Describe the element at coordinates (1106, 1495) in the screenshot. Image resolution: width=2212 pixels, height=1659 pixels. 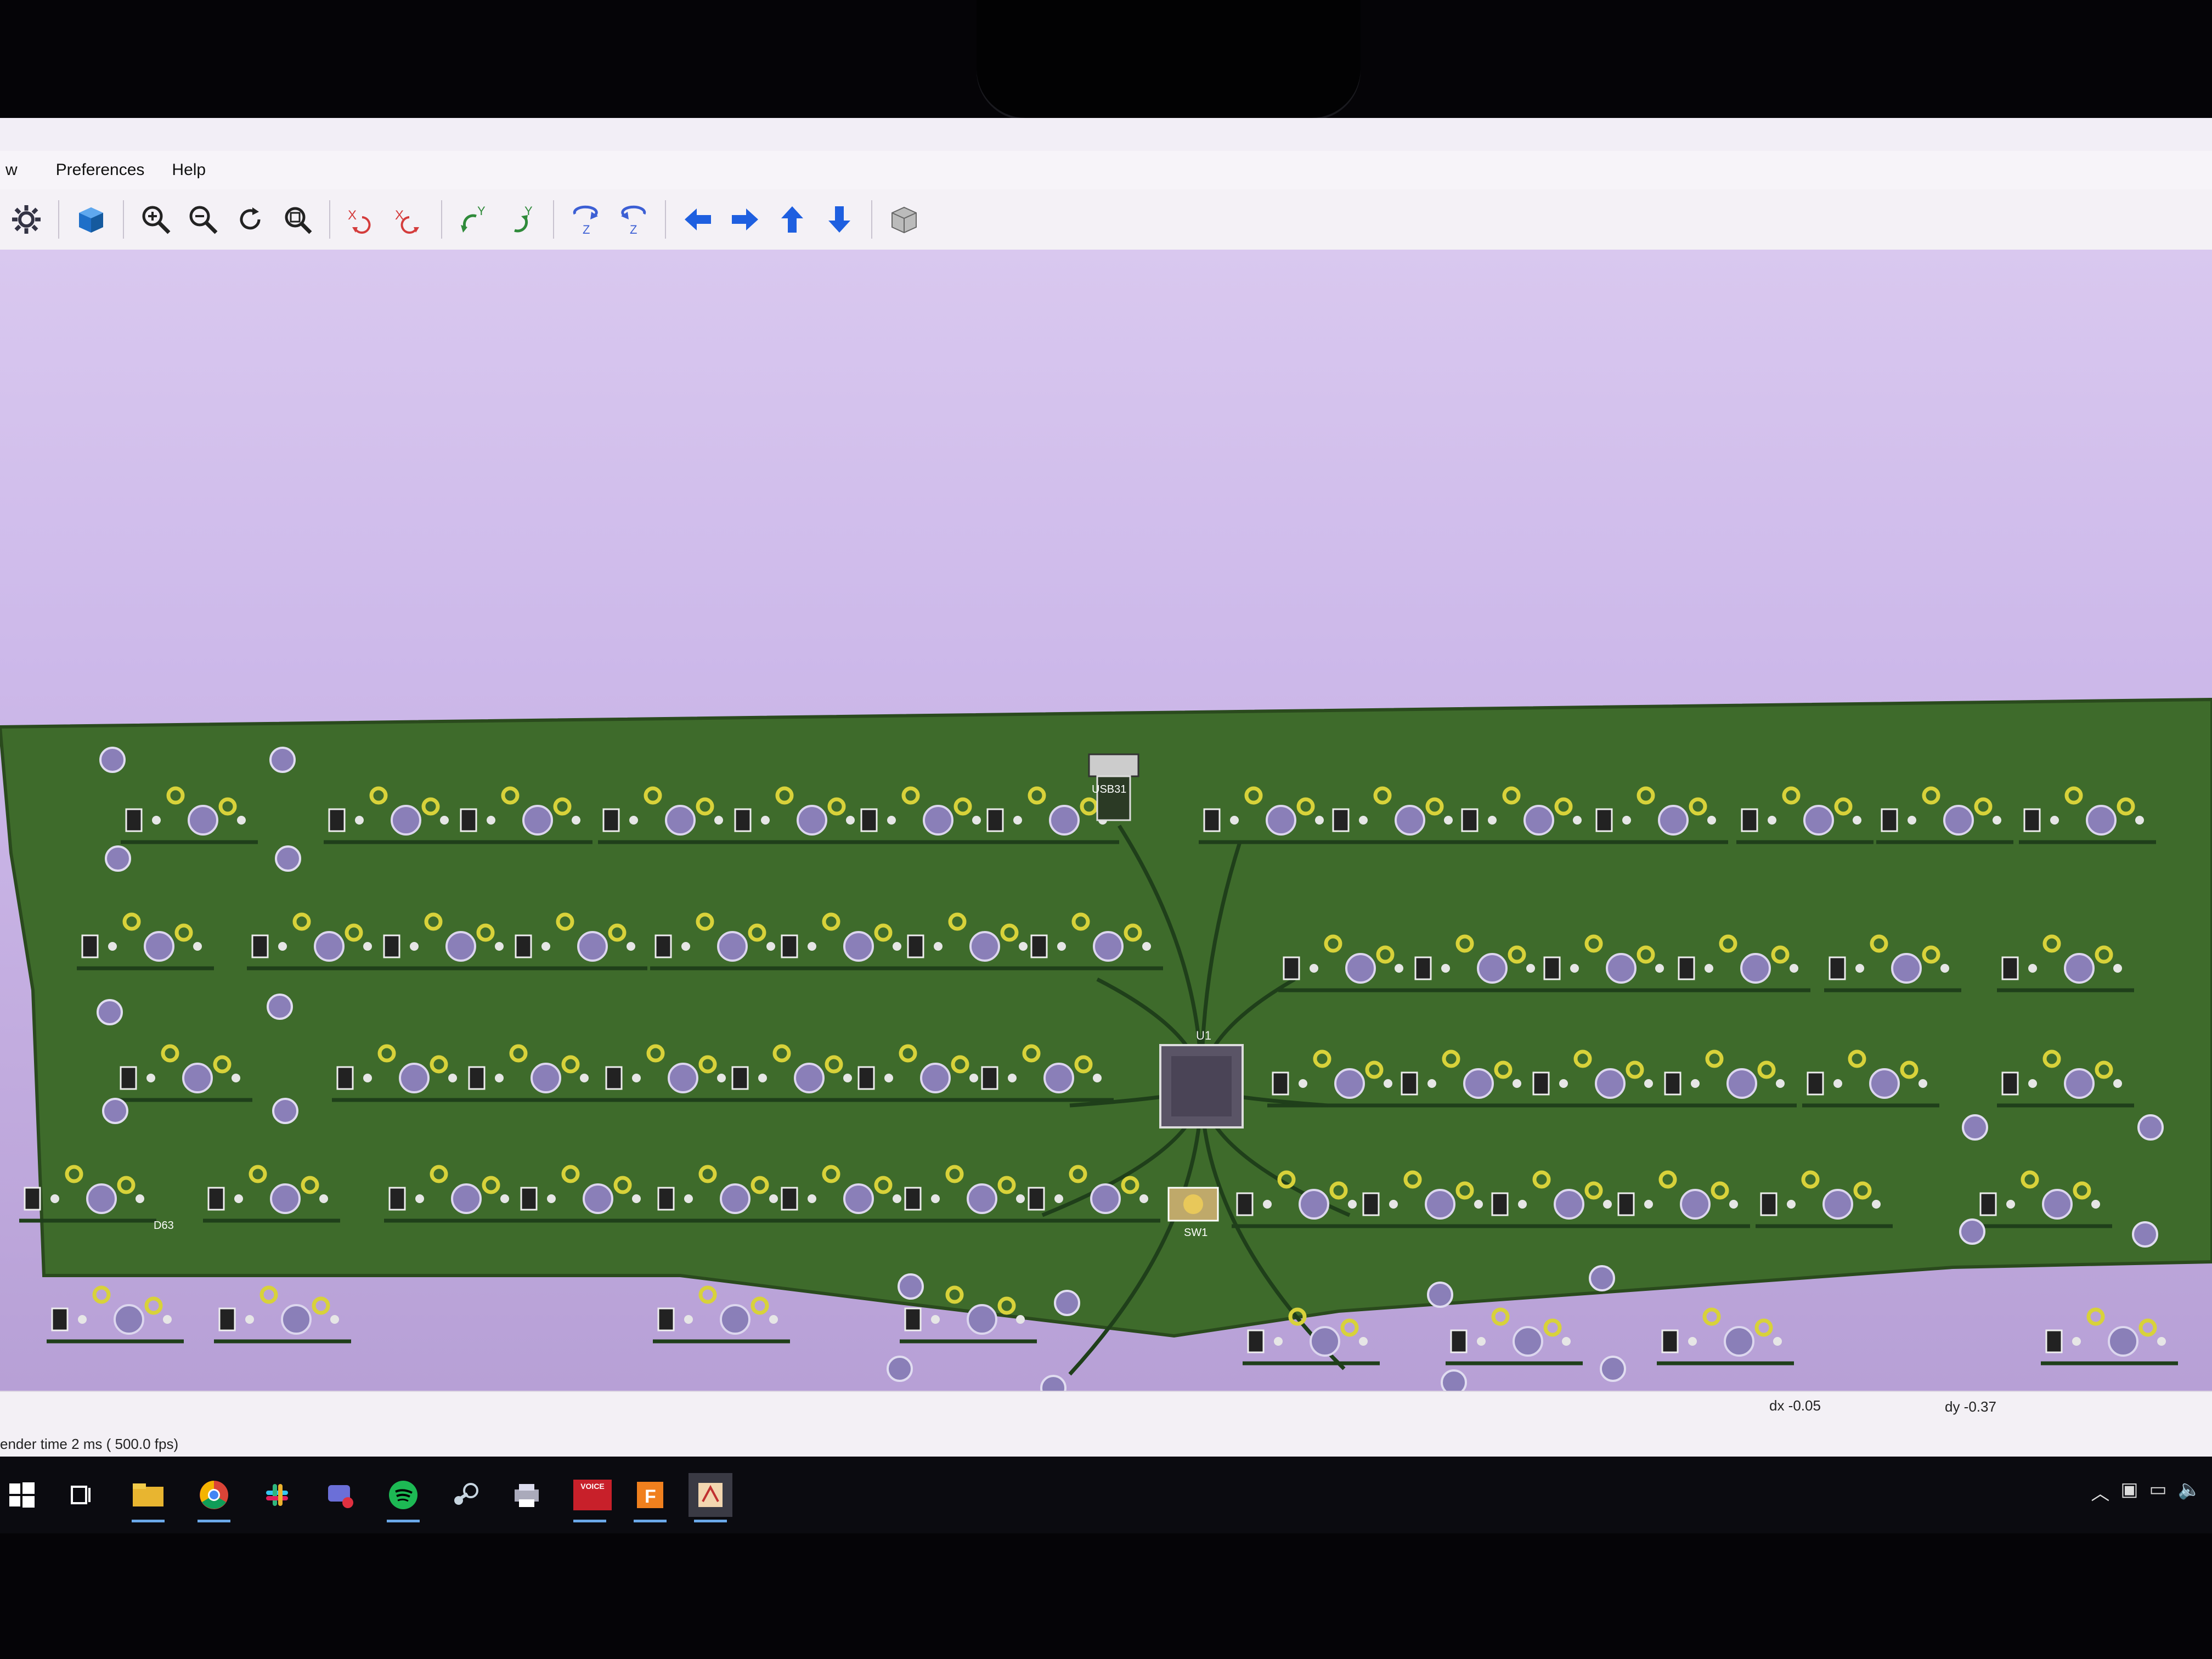
I see `windows-taskbar: VOICE F ︿ ▣ ▭ 🔈` at that location.